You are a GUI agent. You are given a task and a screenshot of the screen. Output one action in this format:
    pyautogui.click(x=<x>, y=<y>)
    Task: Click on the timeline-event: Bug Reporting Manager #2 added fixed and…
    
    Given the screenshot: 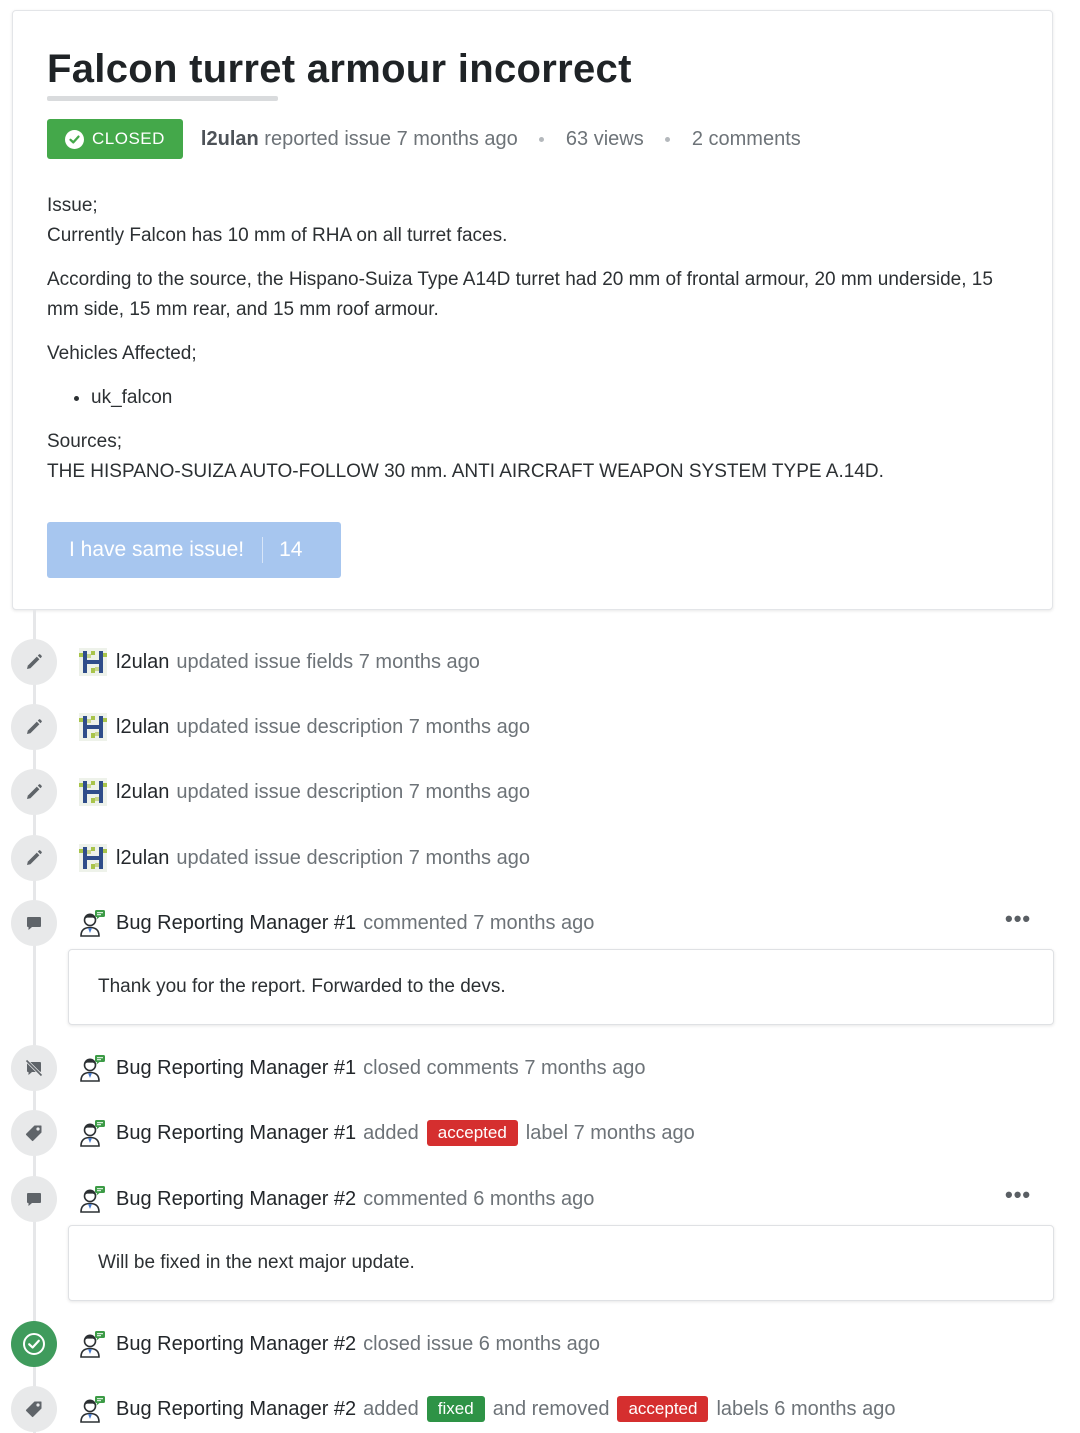 What is the action you would take?
    pyautogui.click(x=540, y=1409)
    